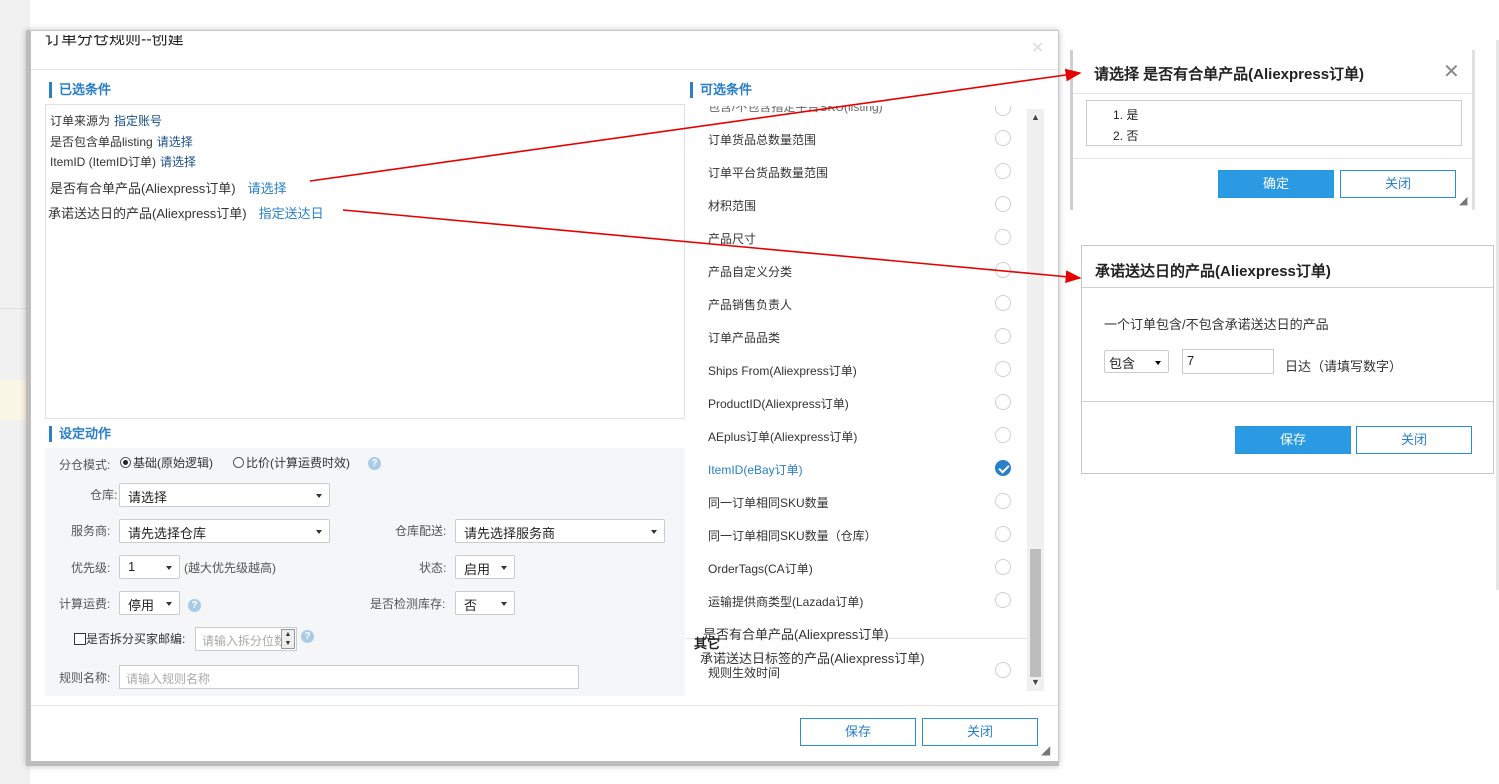 The height and width of the screenshot is (784, 1499). Describe the element at coordinates (712, 246) in the screenshot. I see `arrow-to-promise-dialog` at that location.